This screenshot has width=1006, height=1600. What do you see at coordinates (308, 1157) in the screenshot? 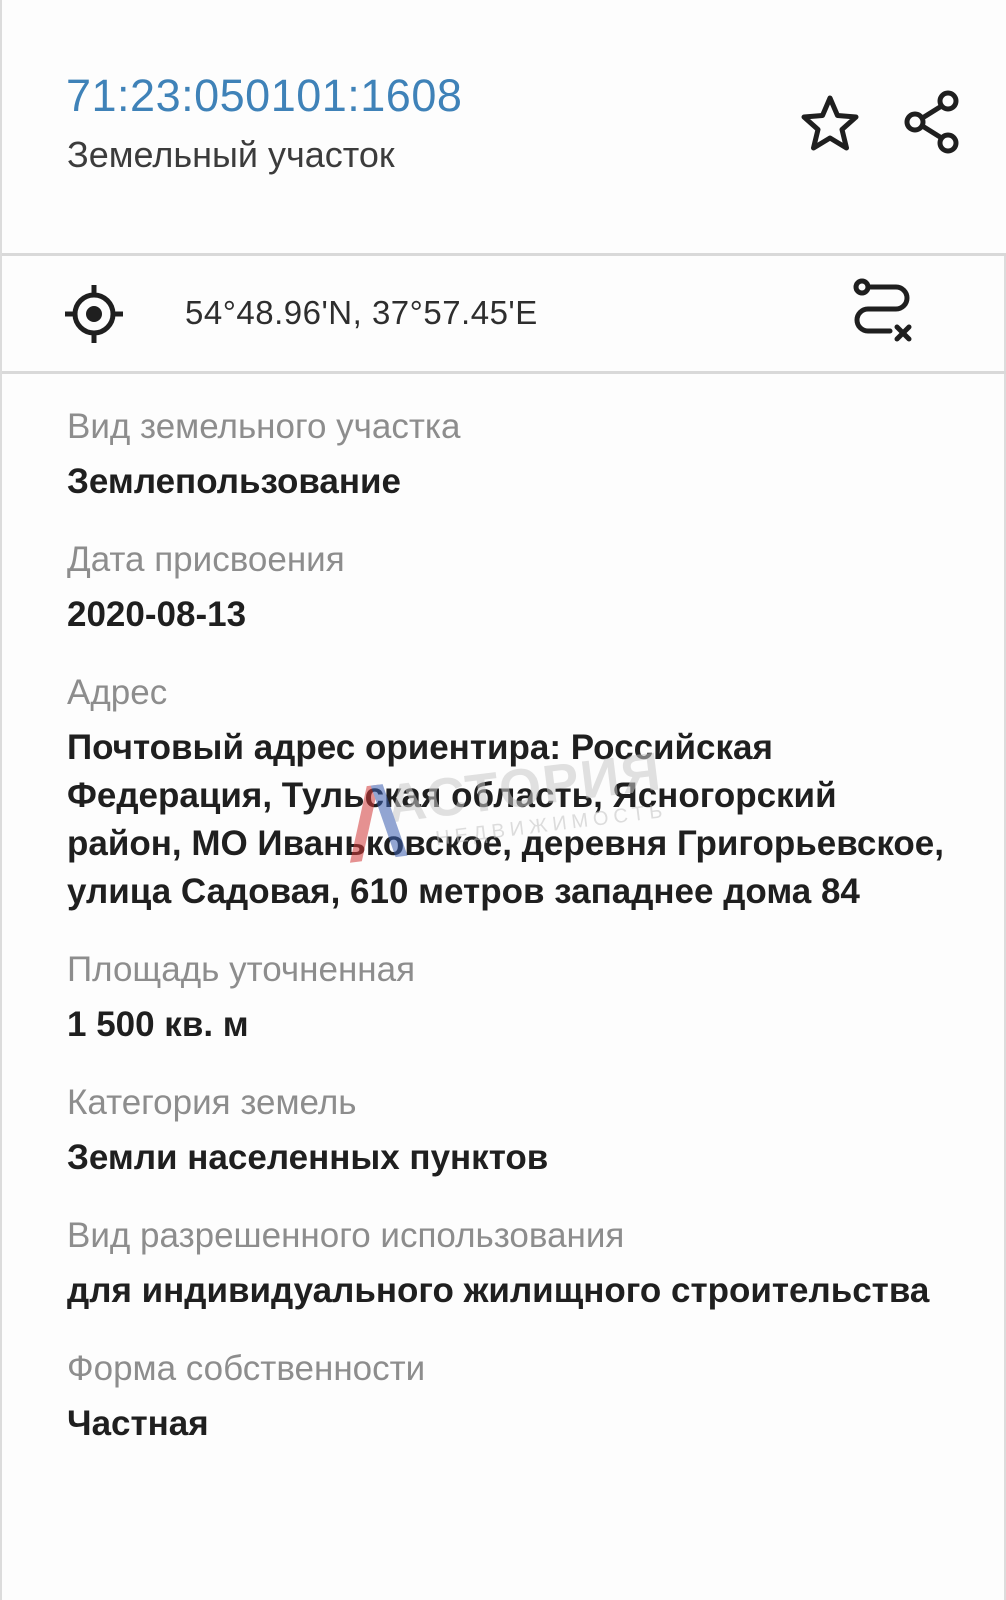
I see `field-value: Земли населенных пунктов` at bounding box center [308, 1157].